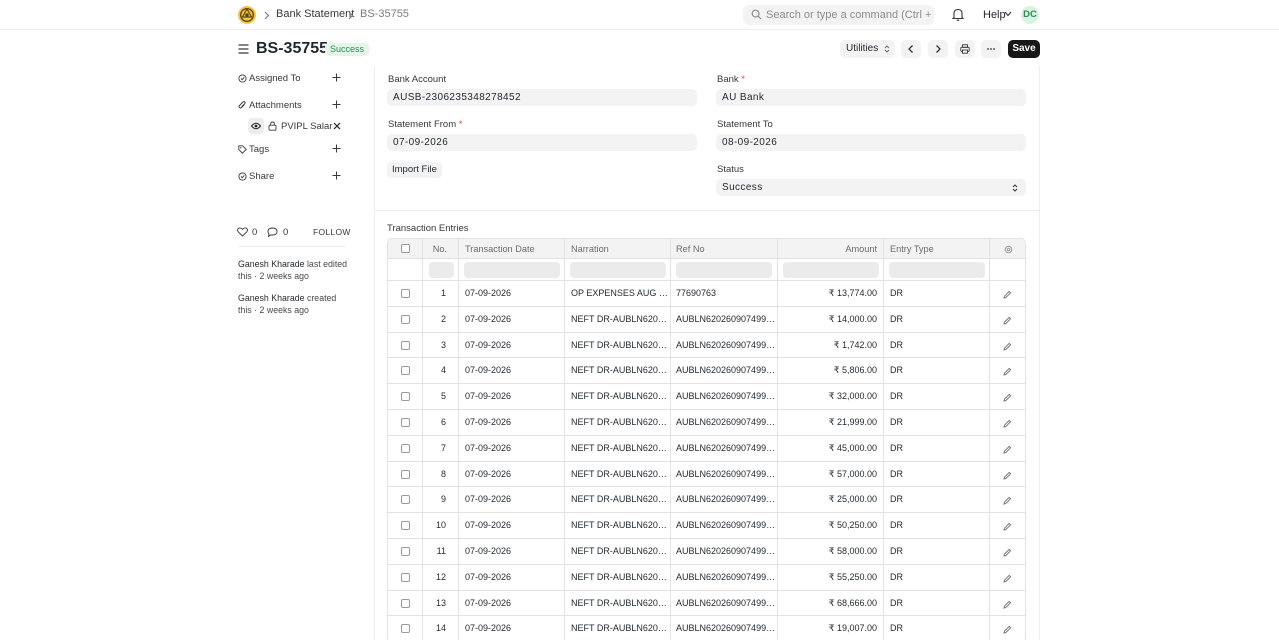 This screenshot has width=1279, height=640. Describe the element at coordinates (871, 97) in the screenshot. I see `bank-field: AU Bank` at that location.